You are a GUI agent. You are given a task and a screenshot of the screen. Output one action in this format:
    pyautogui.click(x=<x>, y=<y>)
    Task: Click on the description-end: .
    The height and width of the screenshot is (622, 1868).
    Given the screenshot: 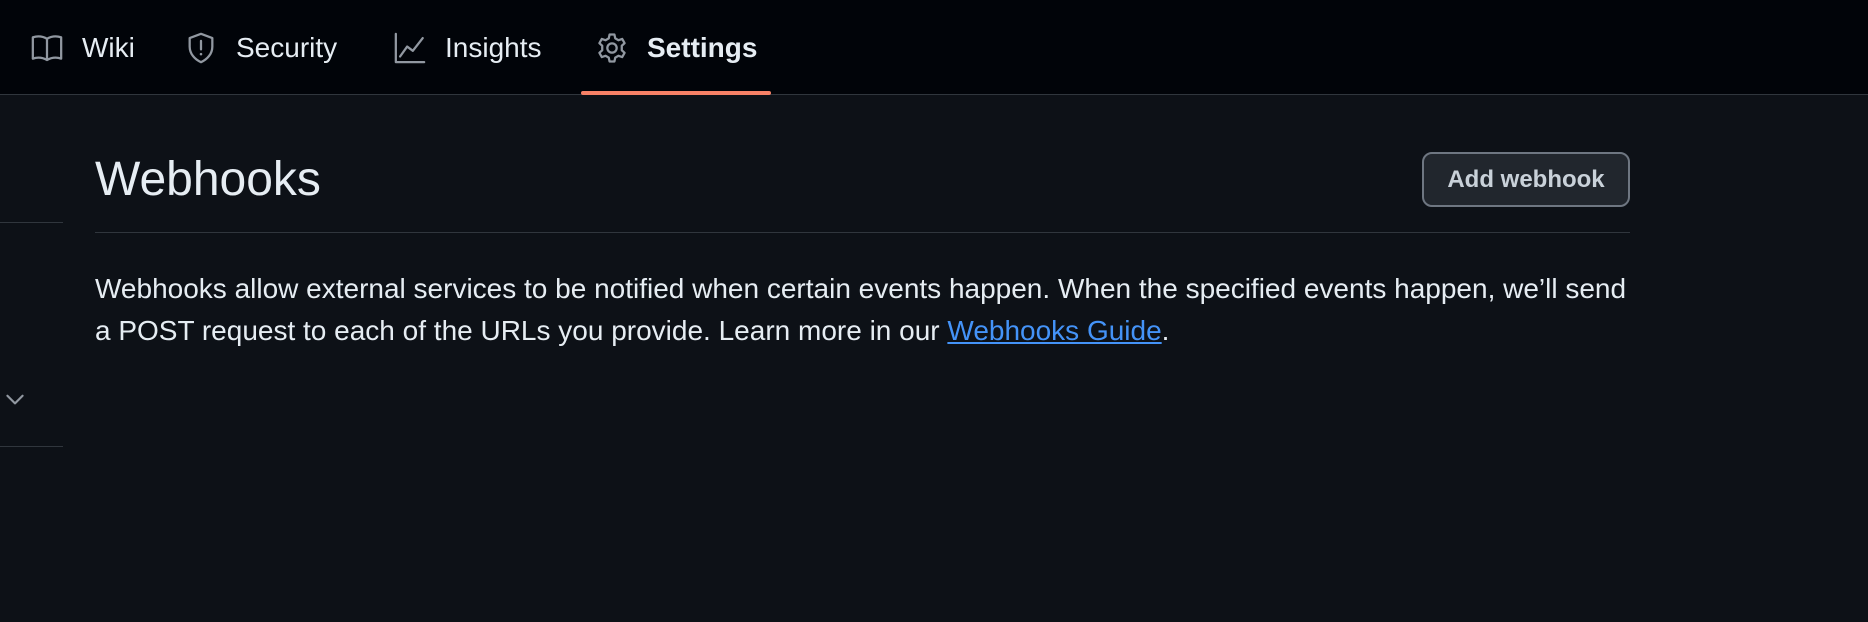 What is the action you would take?
    pyautogui.click(x=1165, y=330)
    